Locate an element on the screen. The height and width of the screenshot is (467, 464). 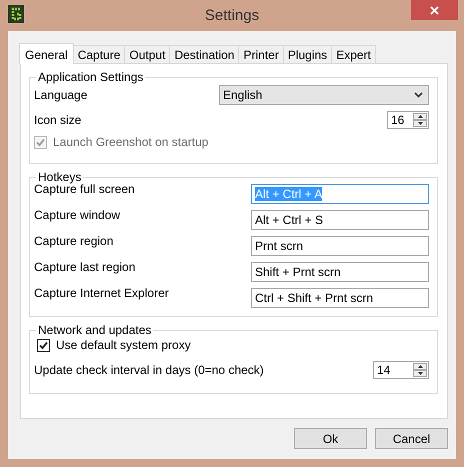
hotkey-field: Alt + Ctrl + S is located at coordinates (340, 220).